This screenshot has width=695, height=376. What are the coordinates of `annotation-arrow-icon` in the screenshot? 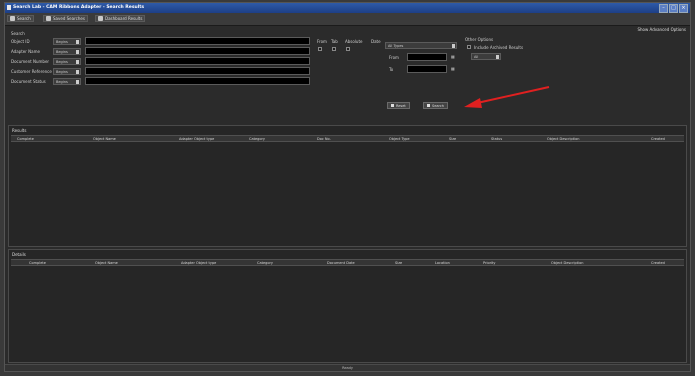 It's located at (507, 97).